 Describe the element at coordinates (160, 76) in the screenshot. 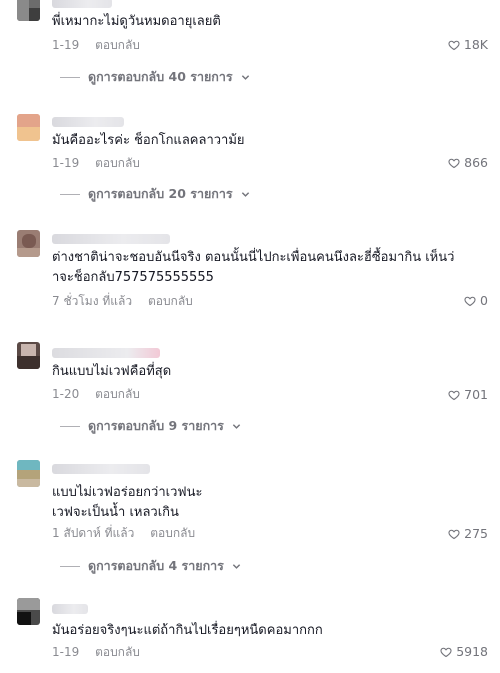

I see `replies-label: ดูการตอบกลับ 40 รายการ` at that location.